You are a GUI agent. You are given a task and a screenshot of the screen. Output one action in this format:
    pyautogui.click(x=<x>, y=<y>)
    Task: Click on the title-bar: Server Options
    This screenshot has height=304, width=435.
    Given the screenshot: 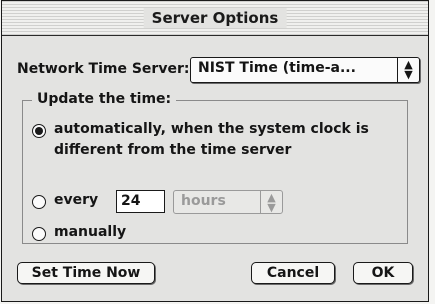 What is the action you would take?
    pyautogui.click(x=215, y=18)
    